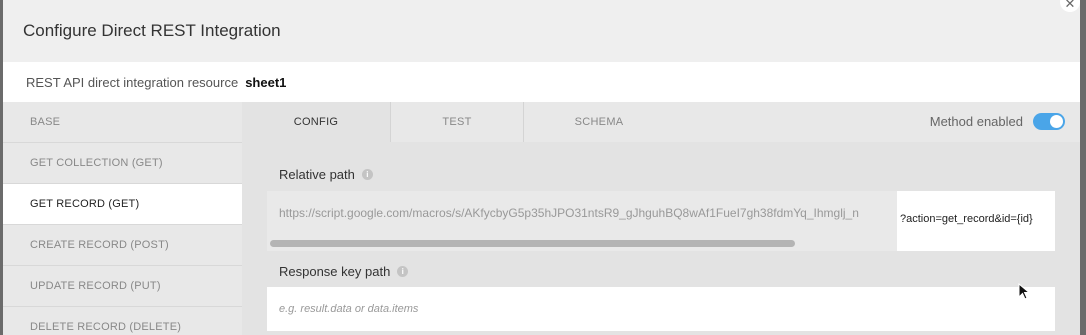 This screenshot has width=1086, height=335. Describe the element at coordinates (122, 321) in the screenshot. I see `sidebar-item-delete-record: DELETE RECORD (DELETE)` at that location.